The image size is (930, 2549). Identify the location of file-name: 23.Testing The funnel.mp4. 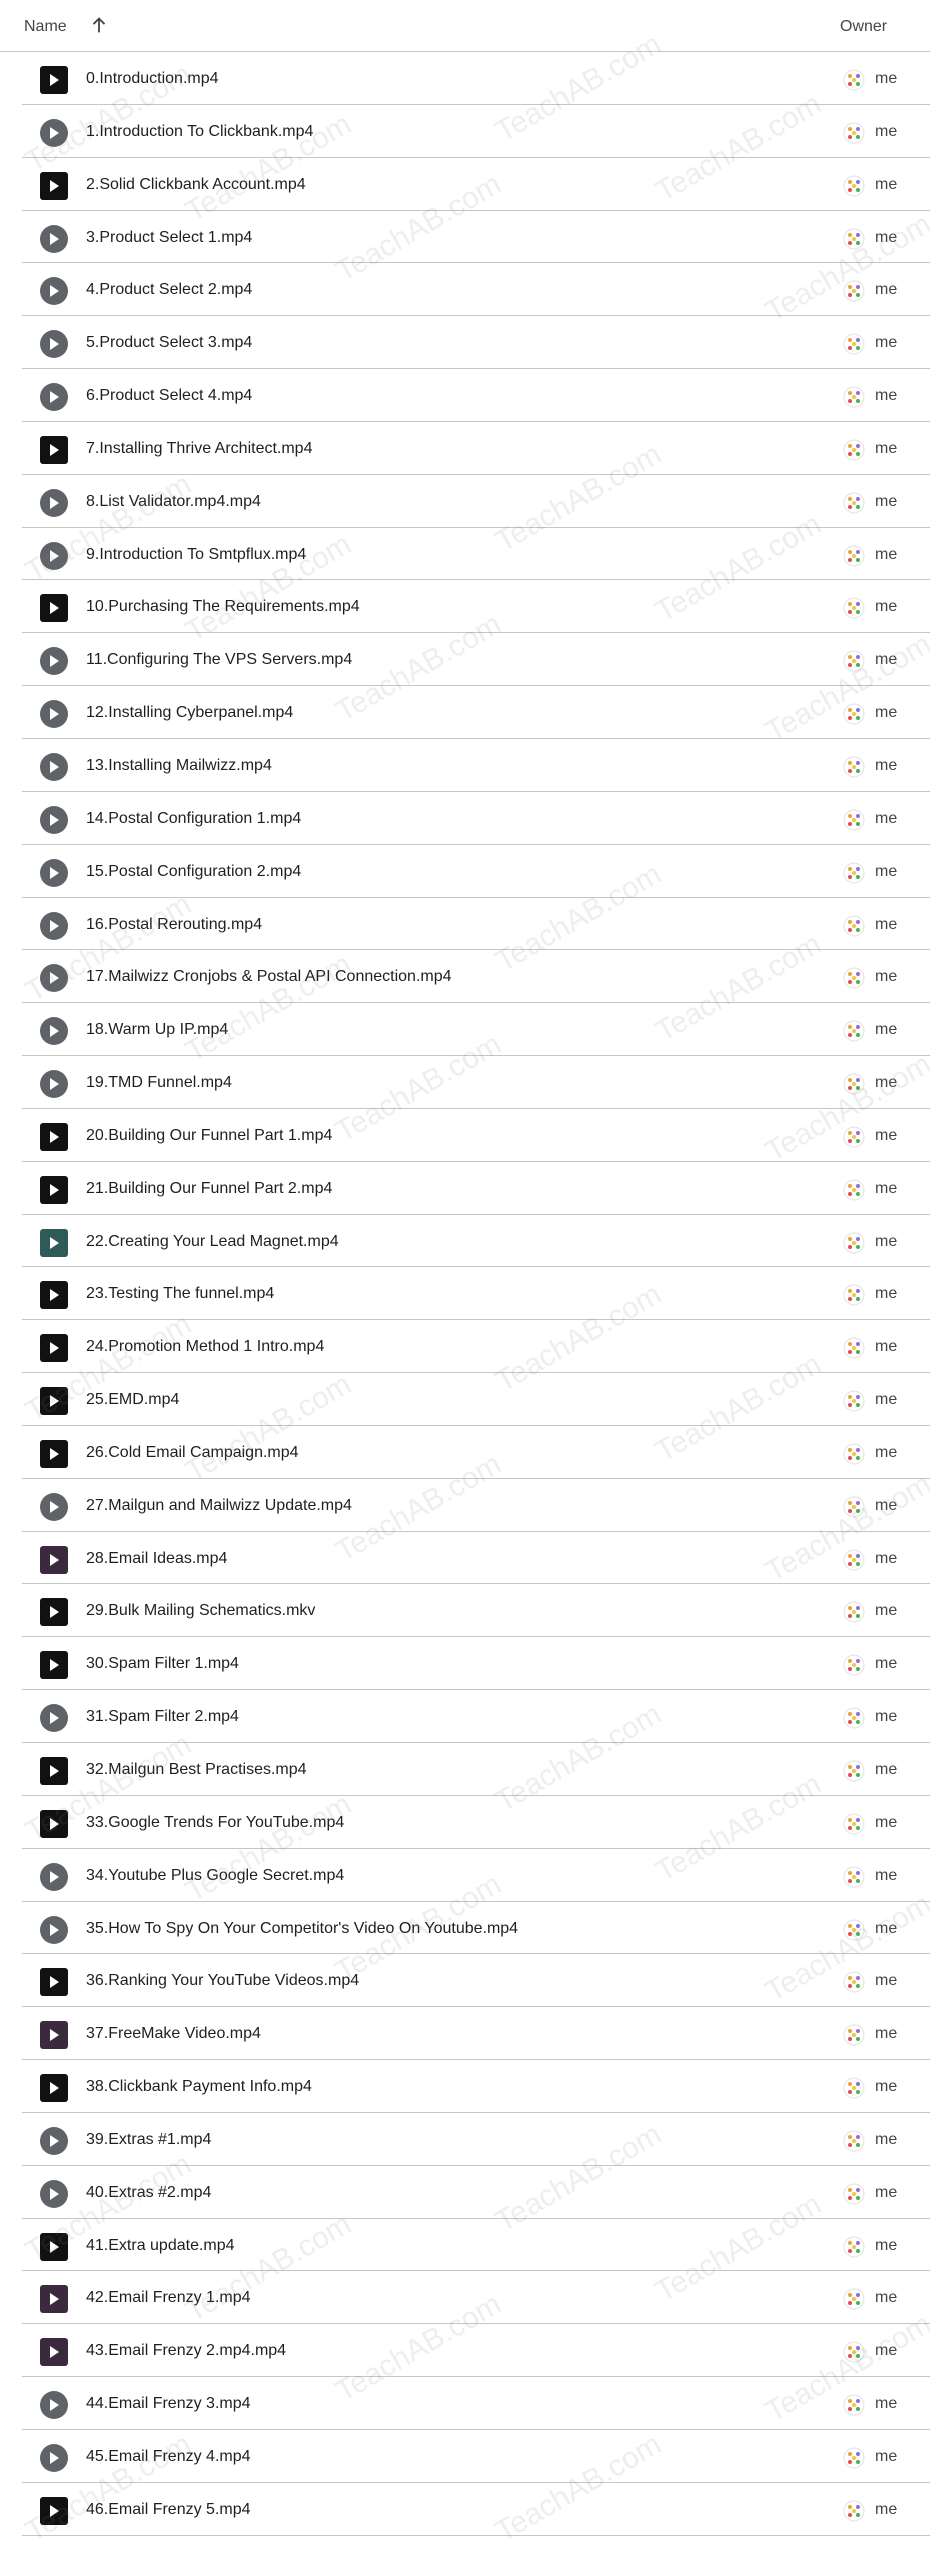
(180, 1294).